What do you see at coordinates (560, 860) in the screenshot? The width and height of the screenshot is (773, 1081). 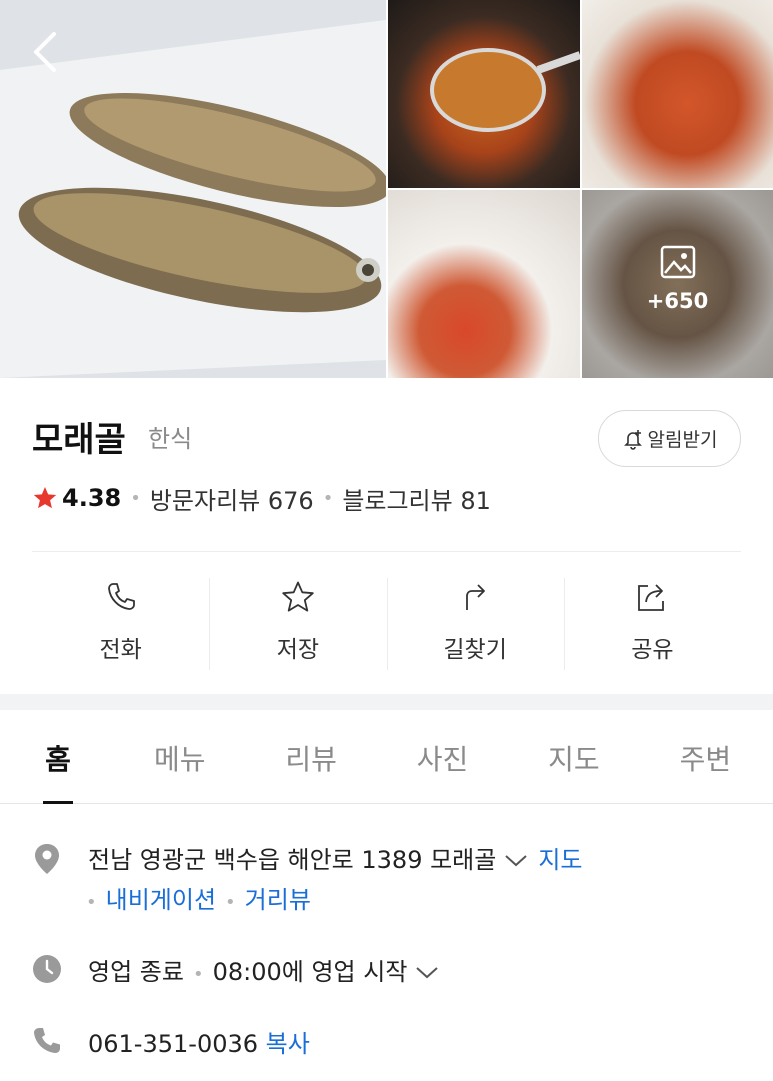 I see `map-link: 지도` at bounding box center [560, 860].